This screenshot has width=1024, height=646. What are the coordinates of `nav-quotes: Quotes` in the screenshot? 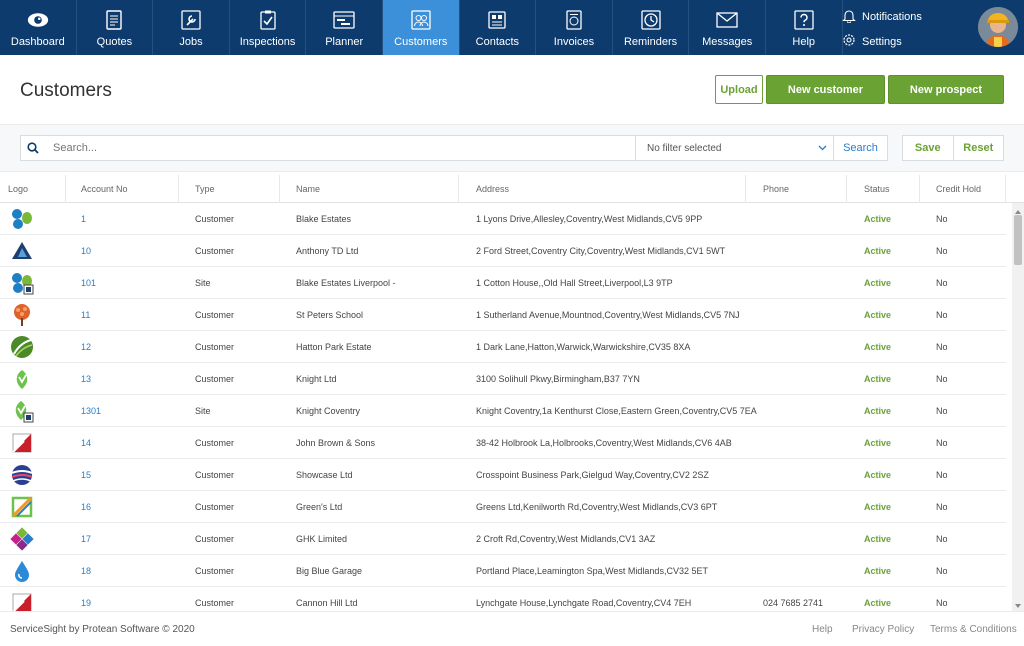 It's located at (115, 27).